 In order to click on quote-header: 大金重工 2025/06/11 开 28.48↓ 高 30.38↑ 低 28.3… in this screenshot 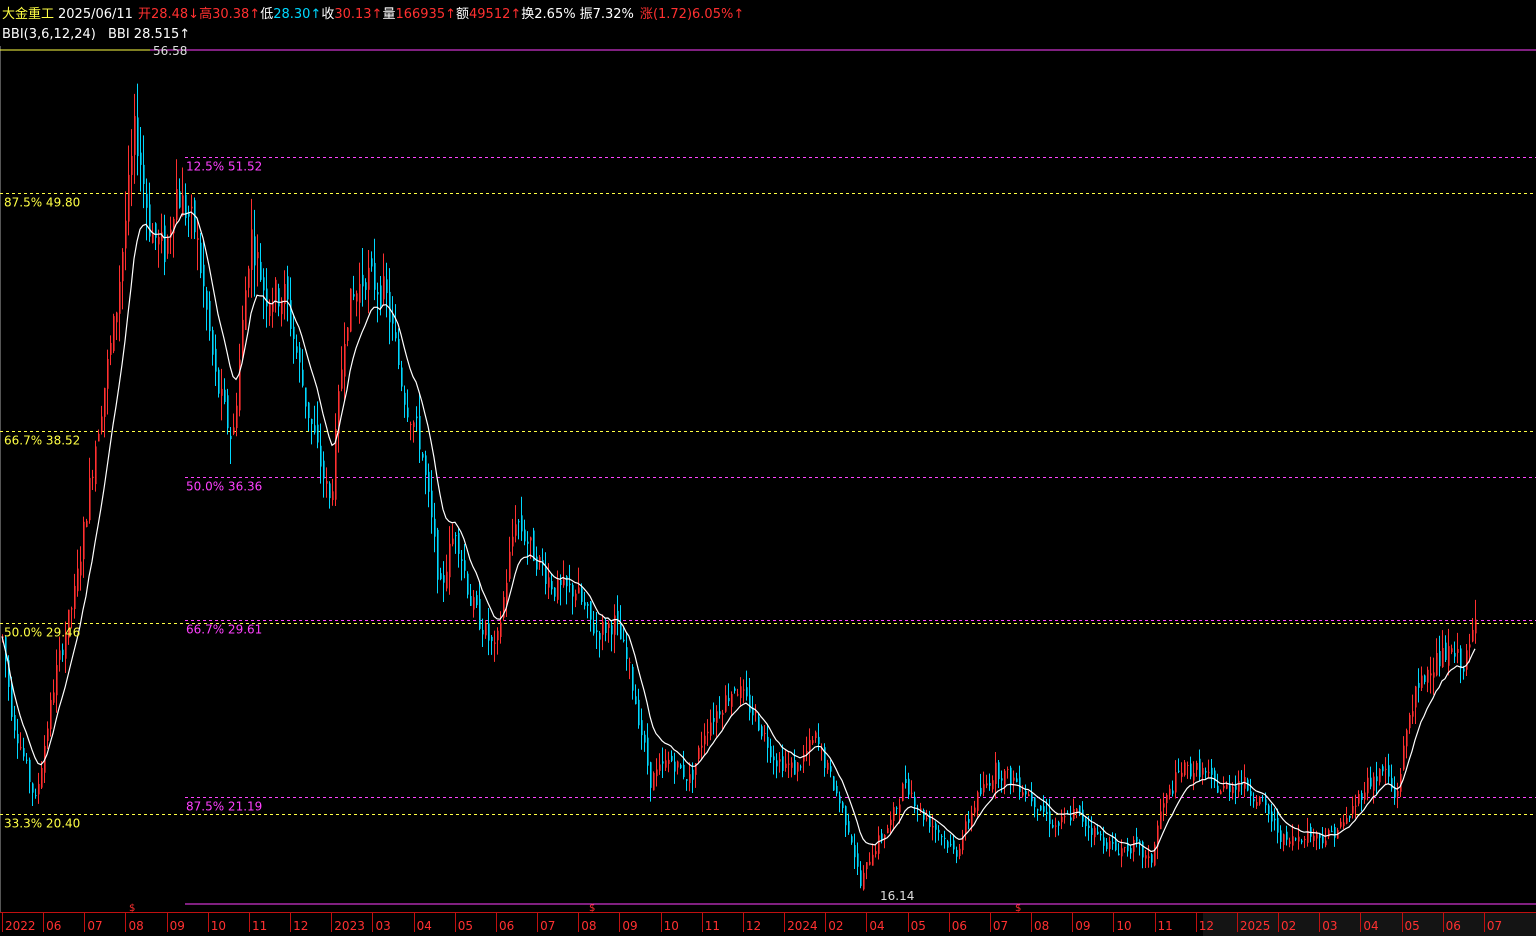, I will do `click(373, 15)`.